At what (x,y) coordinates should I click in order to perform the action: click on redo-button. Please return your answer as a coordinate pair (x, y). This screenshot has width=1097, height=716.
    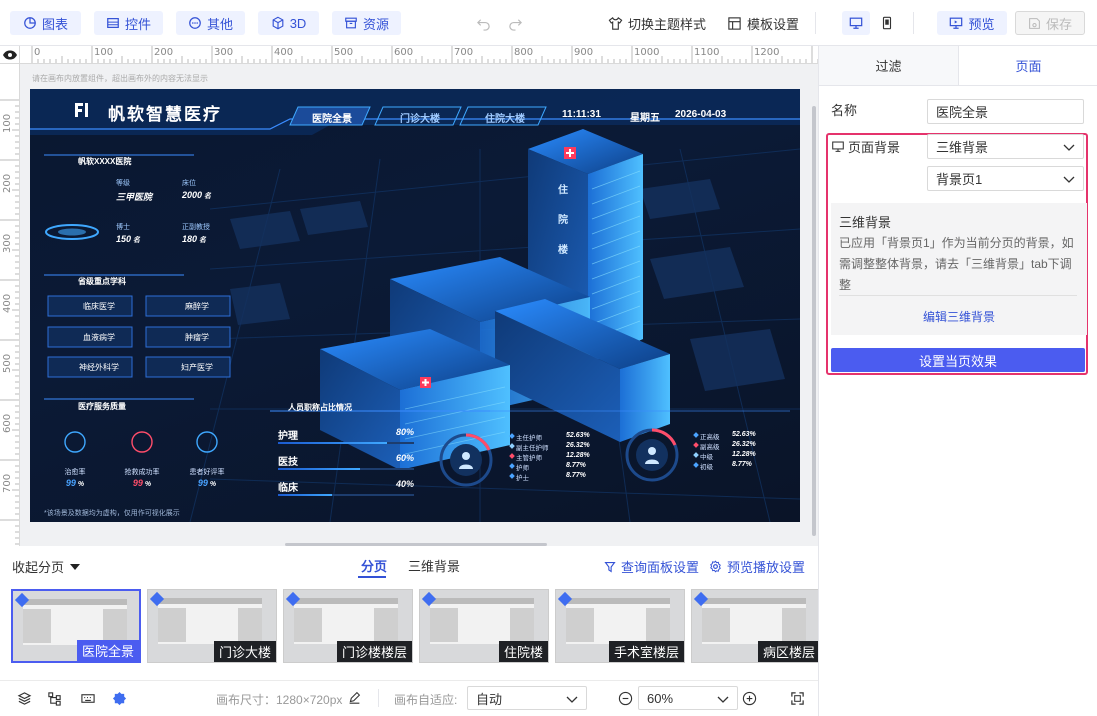
    Looking at the image, I should click on (515, 23).